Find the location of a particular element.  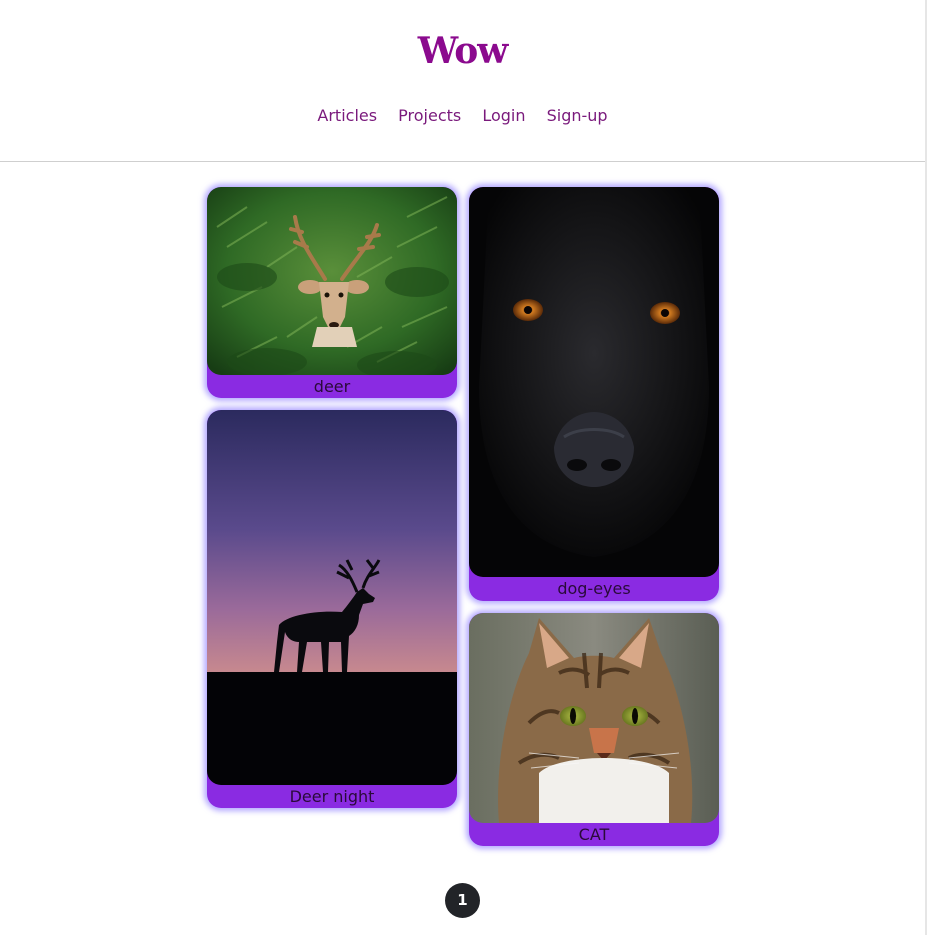

nav-link-signup: Sign-up is located at coordinates (577, 115).